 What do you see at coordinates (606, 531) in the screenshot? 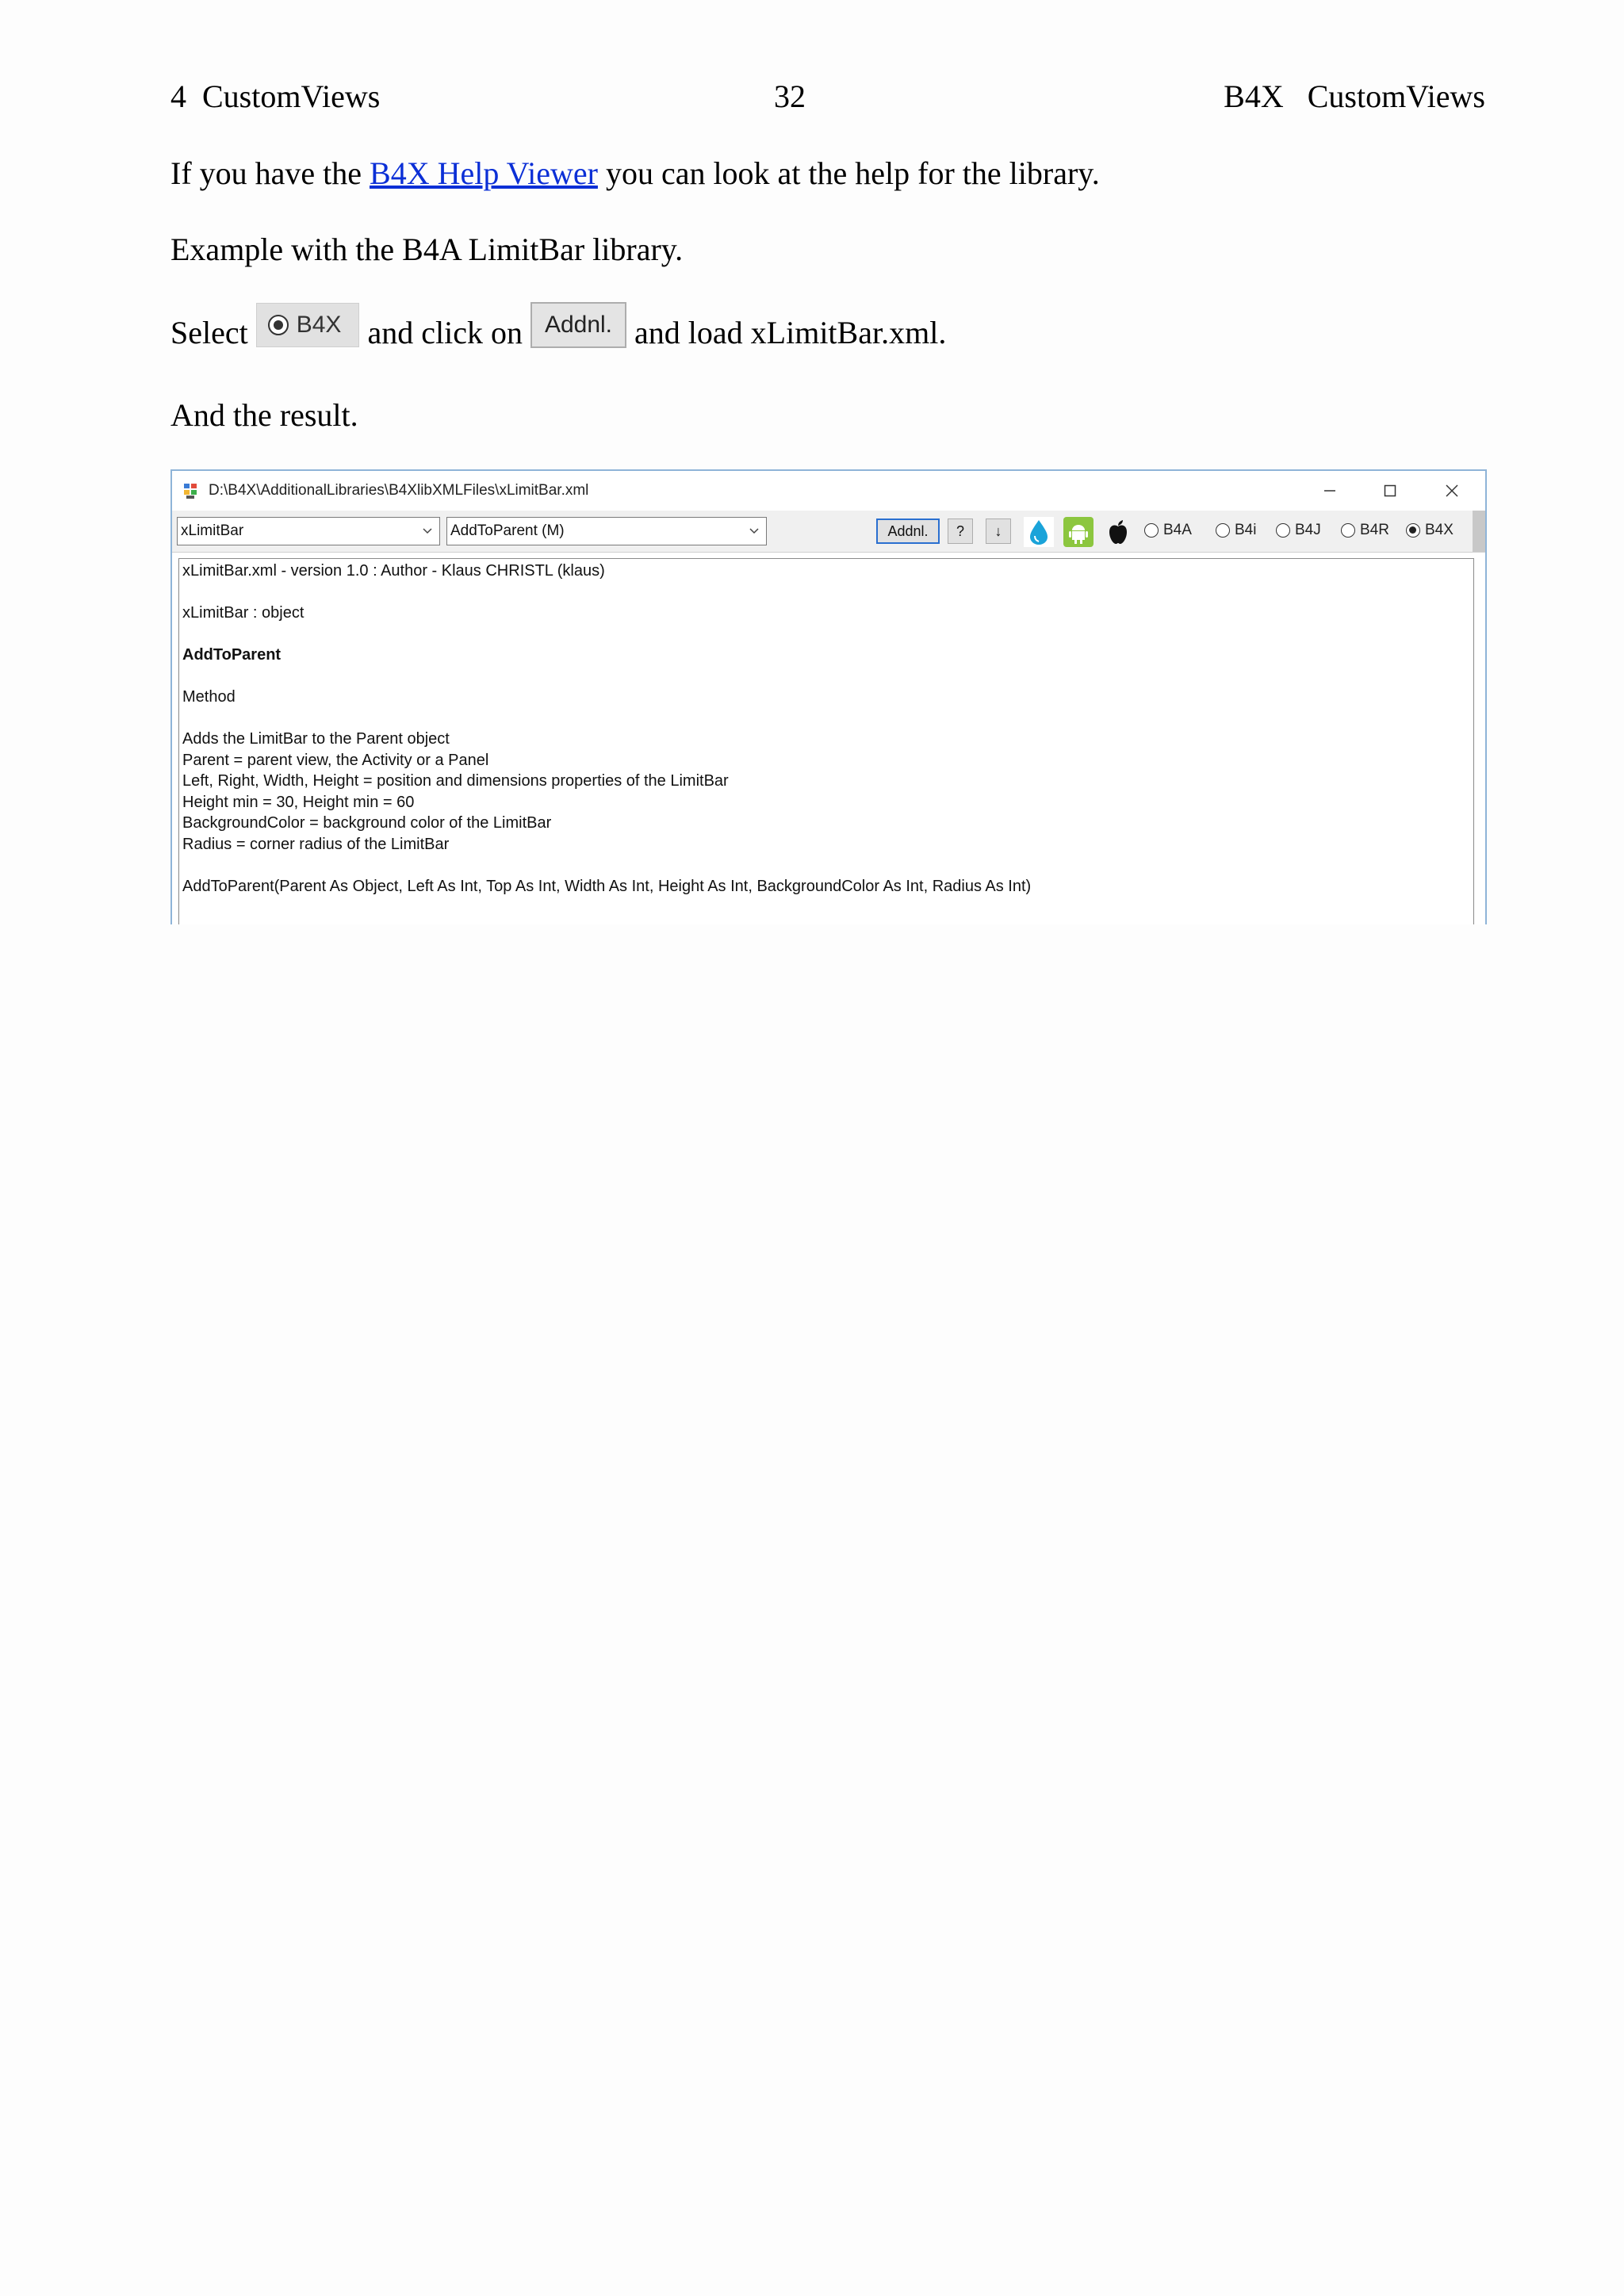
I see `member-select: AddToParent (M)` at bounding box center [606, 531].